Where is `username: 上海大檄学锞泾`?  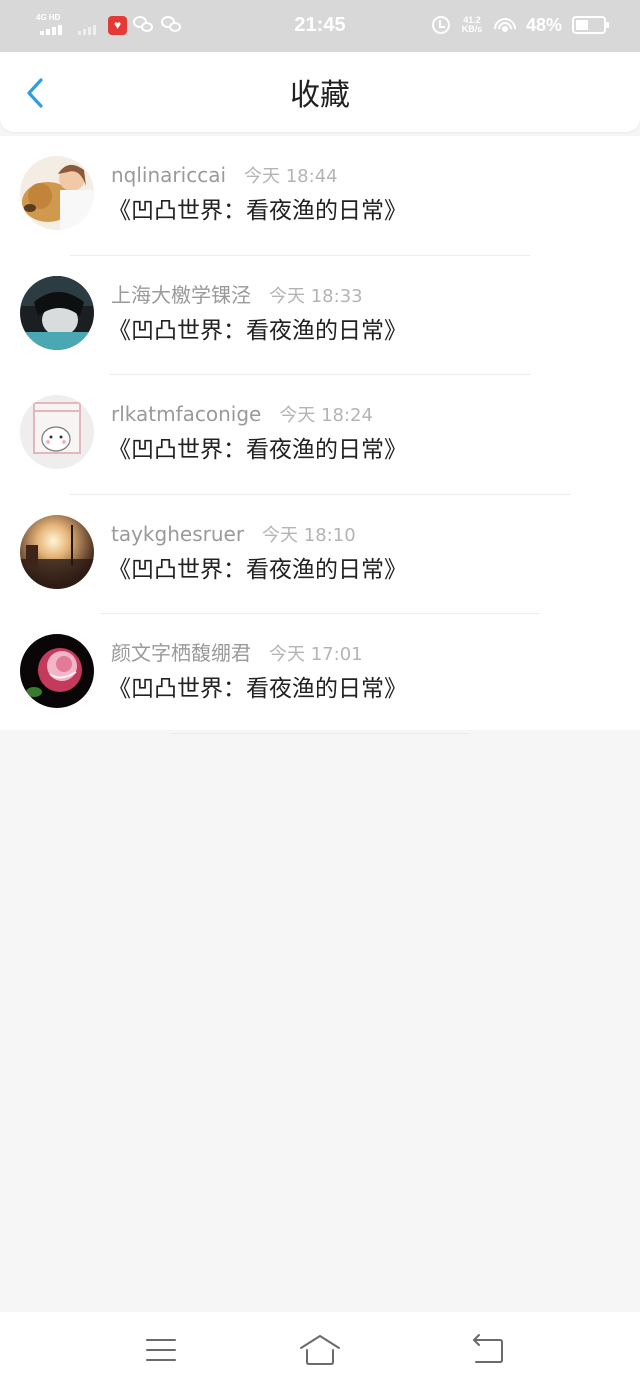
username: 上海大檄学锞泾 is located at coordinates (181, 294).